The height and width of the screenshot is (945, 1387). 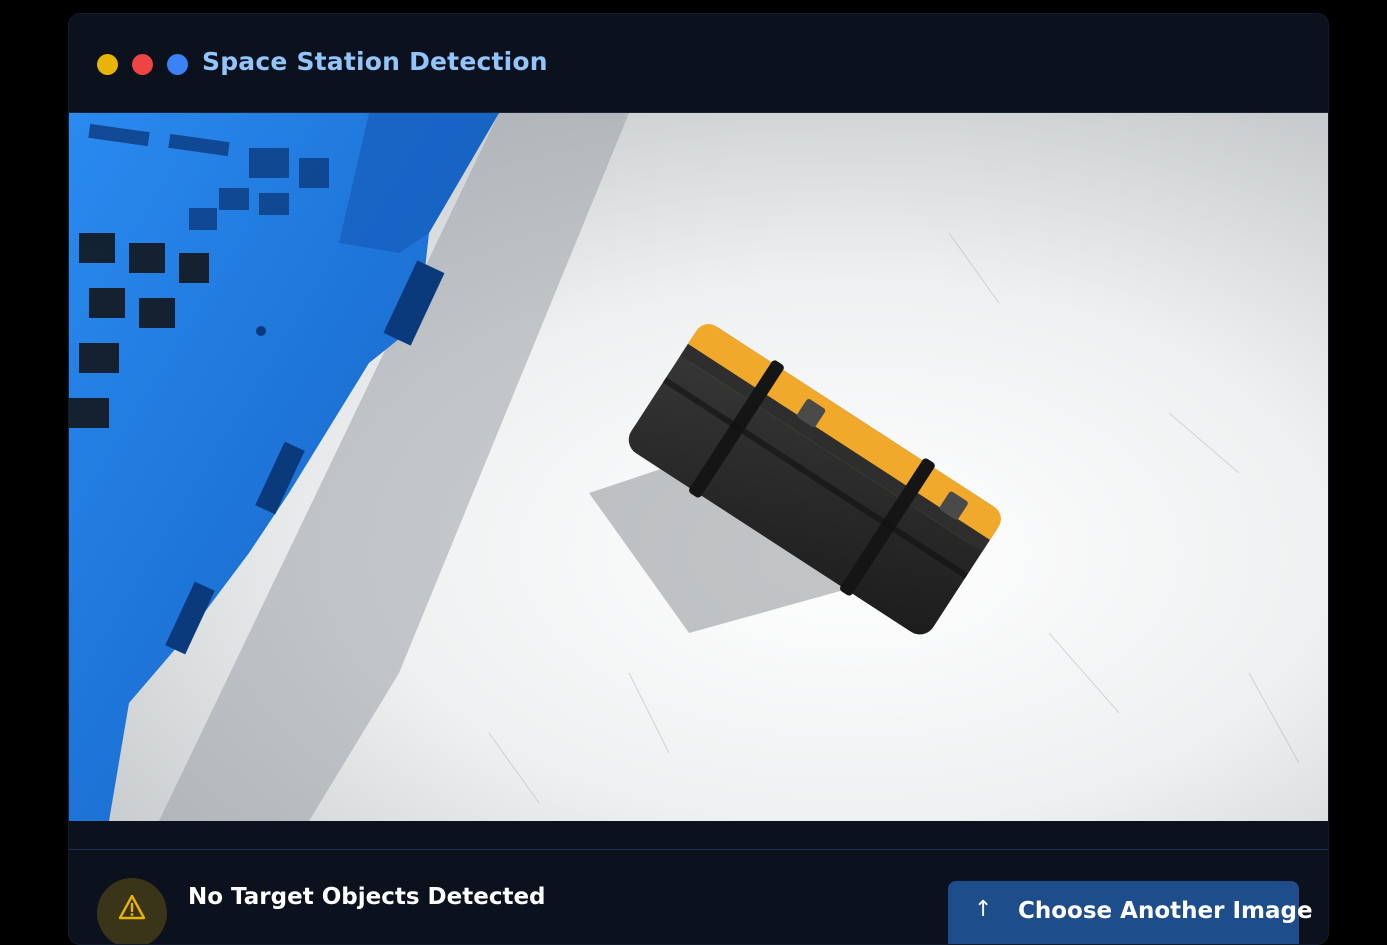 I want to click on warning-badge, so click(x=132, y=911).